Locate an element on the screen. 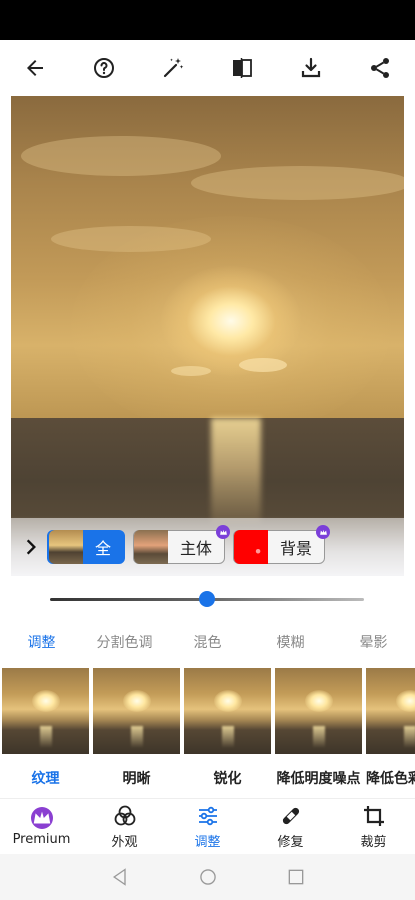 The width and height of the screenshot is (415, 900). system-back-icon is located at coordinates (120, 877).